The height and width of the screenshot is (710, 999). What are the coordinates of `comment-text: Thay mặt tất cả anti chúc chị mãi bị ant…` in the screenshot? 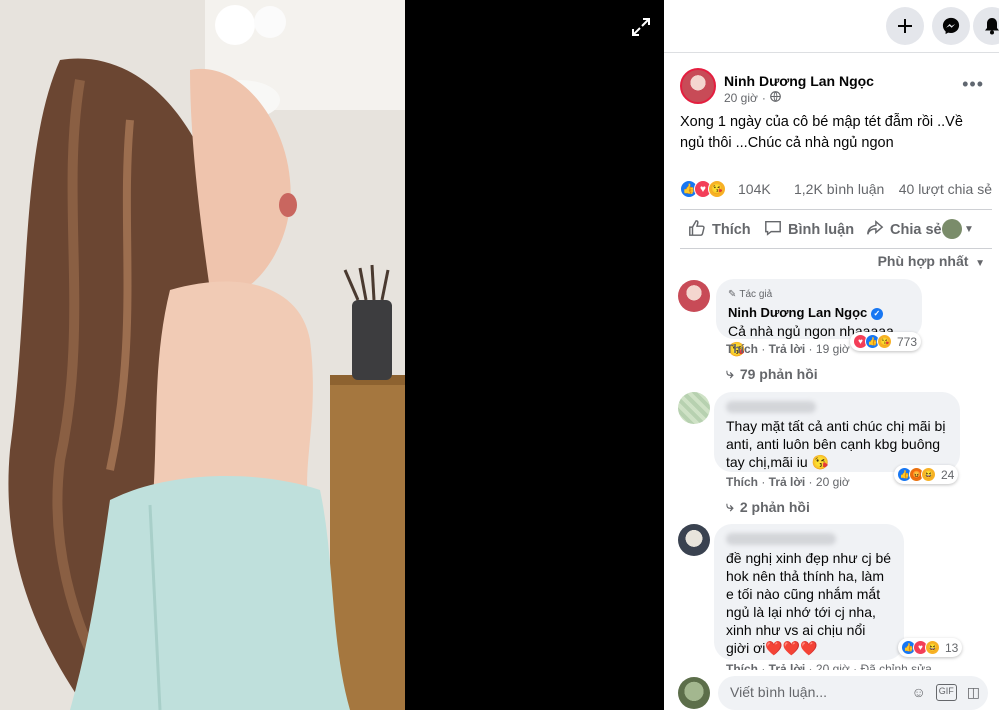 It's located at (836, 444).